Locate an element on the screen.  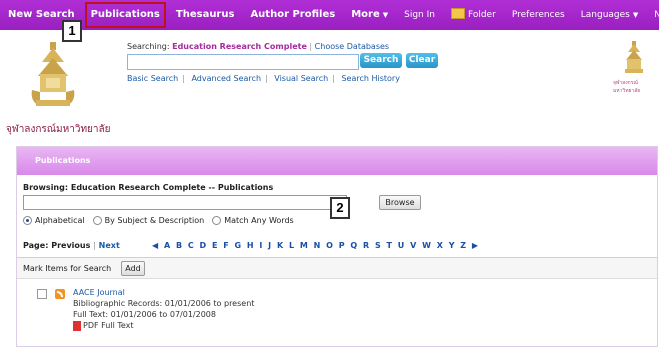
letter-link: D is located at coordinates (203, 245).